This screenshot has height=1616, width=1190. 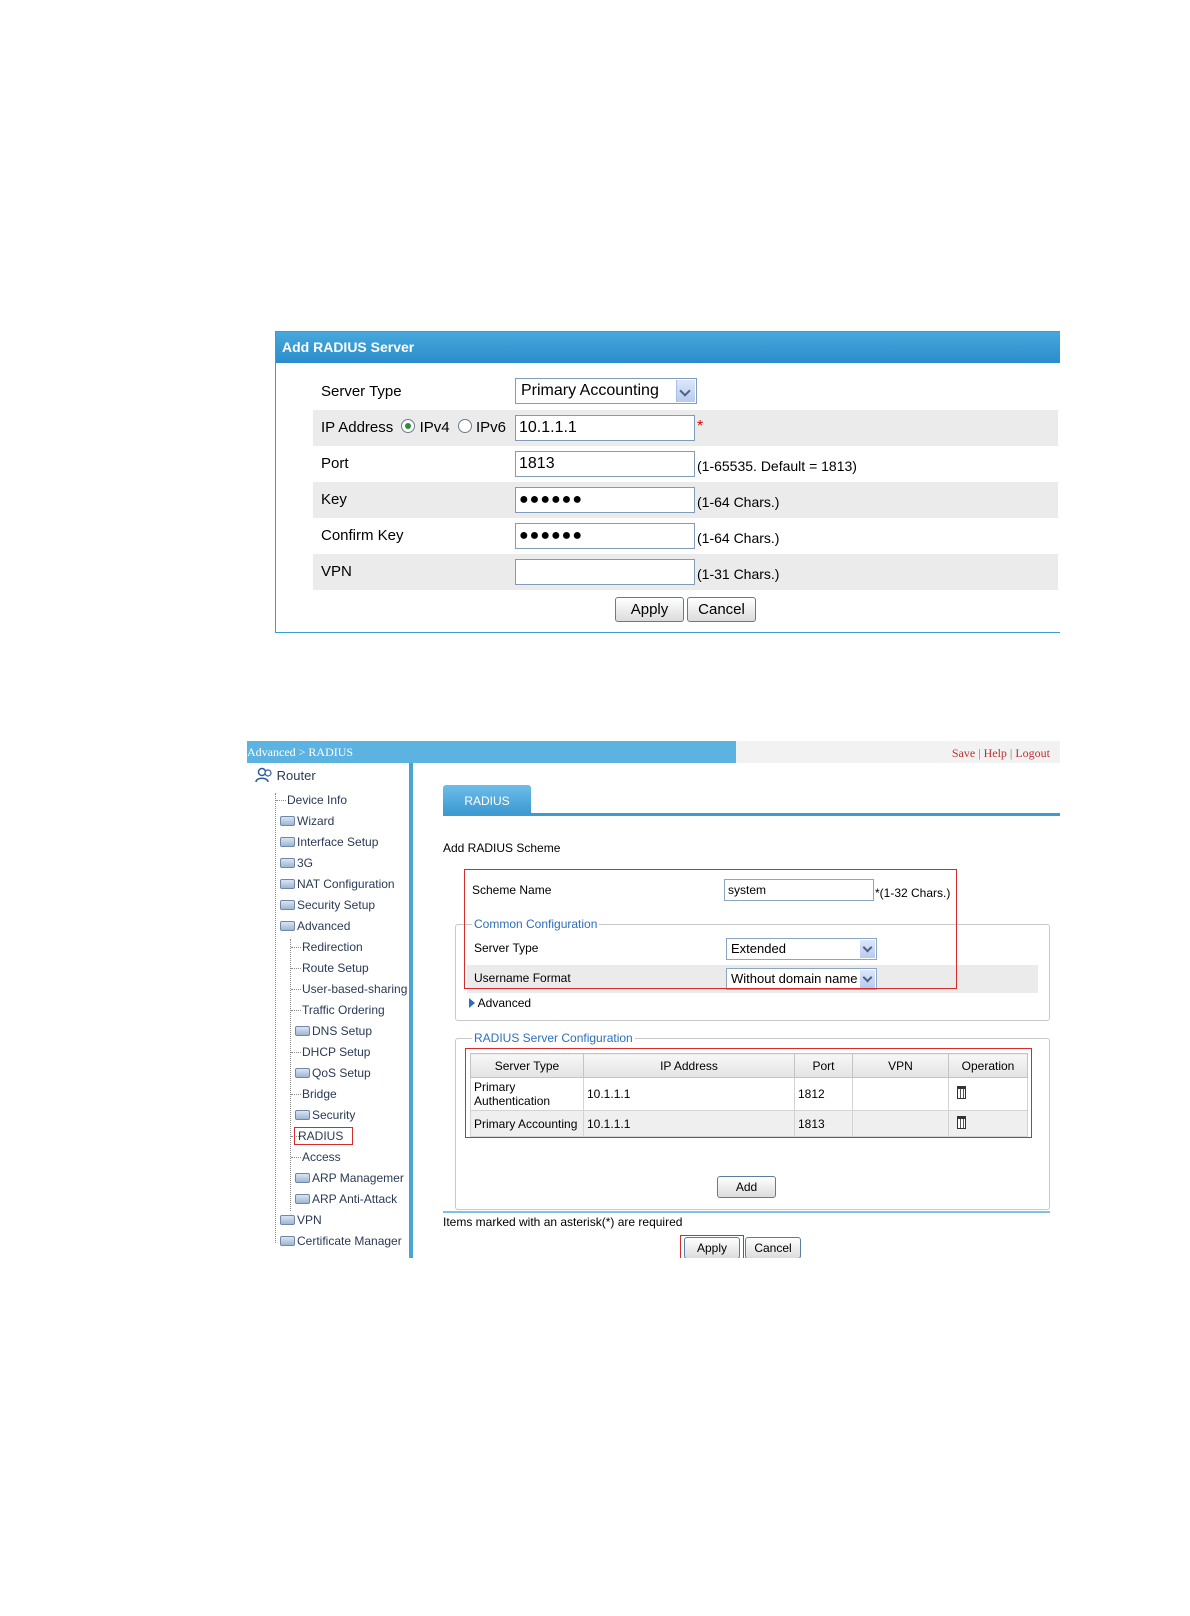 What do you see at coordinates (336, 905) in the screenshot?
I see `sidebar-item-label: Security Setup` at bounding box center [336, 905].